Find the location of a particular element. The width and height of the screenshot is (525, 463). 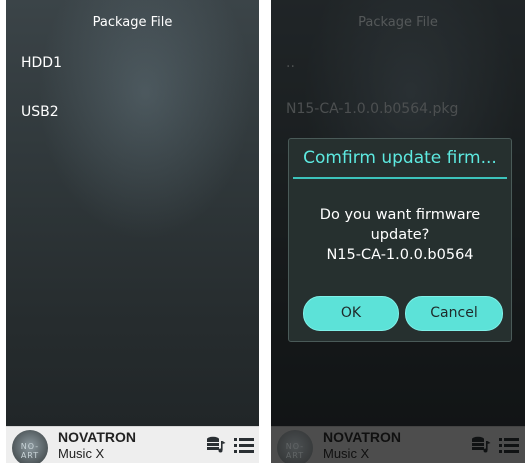

dialog-divider is located at coordinates (400, 178).